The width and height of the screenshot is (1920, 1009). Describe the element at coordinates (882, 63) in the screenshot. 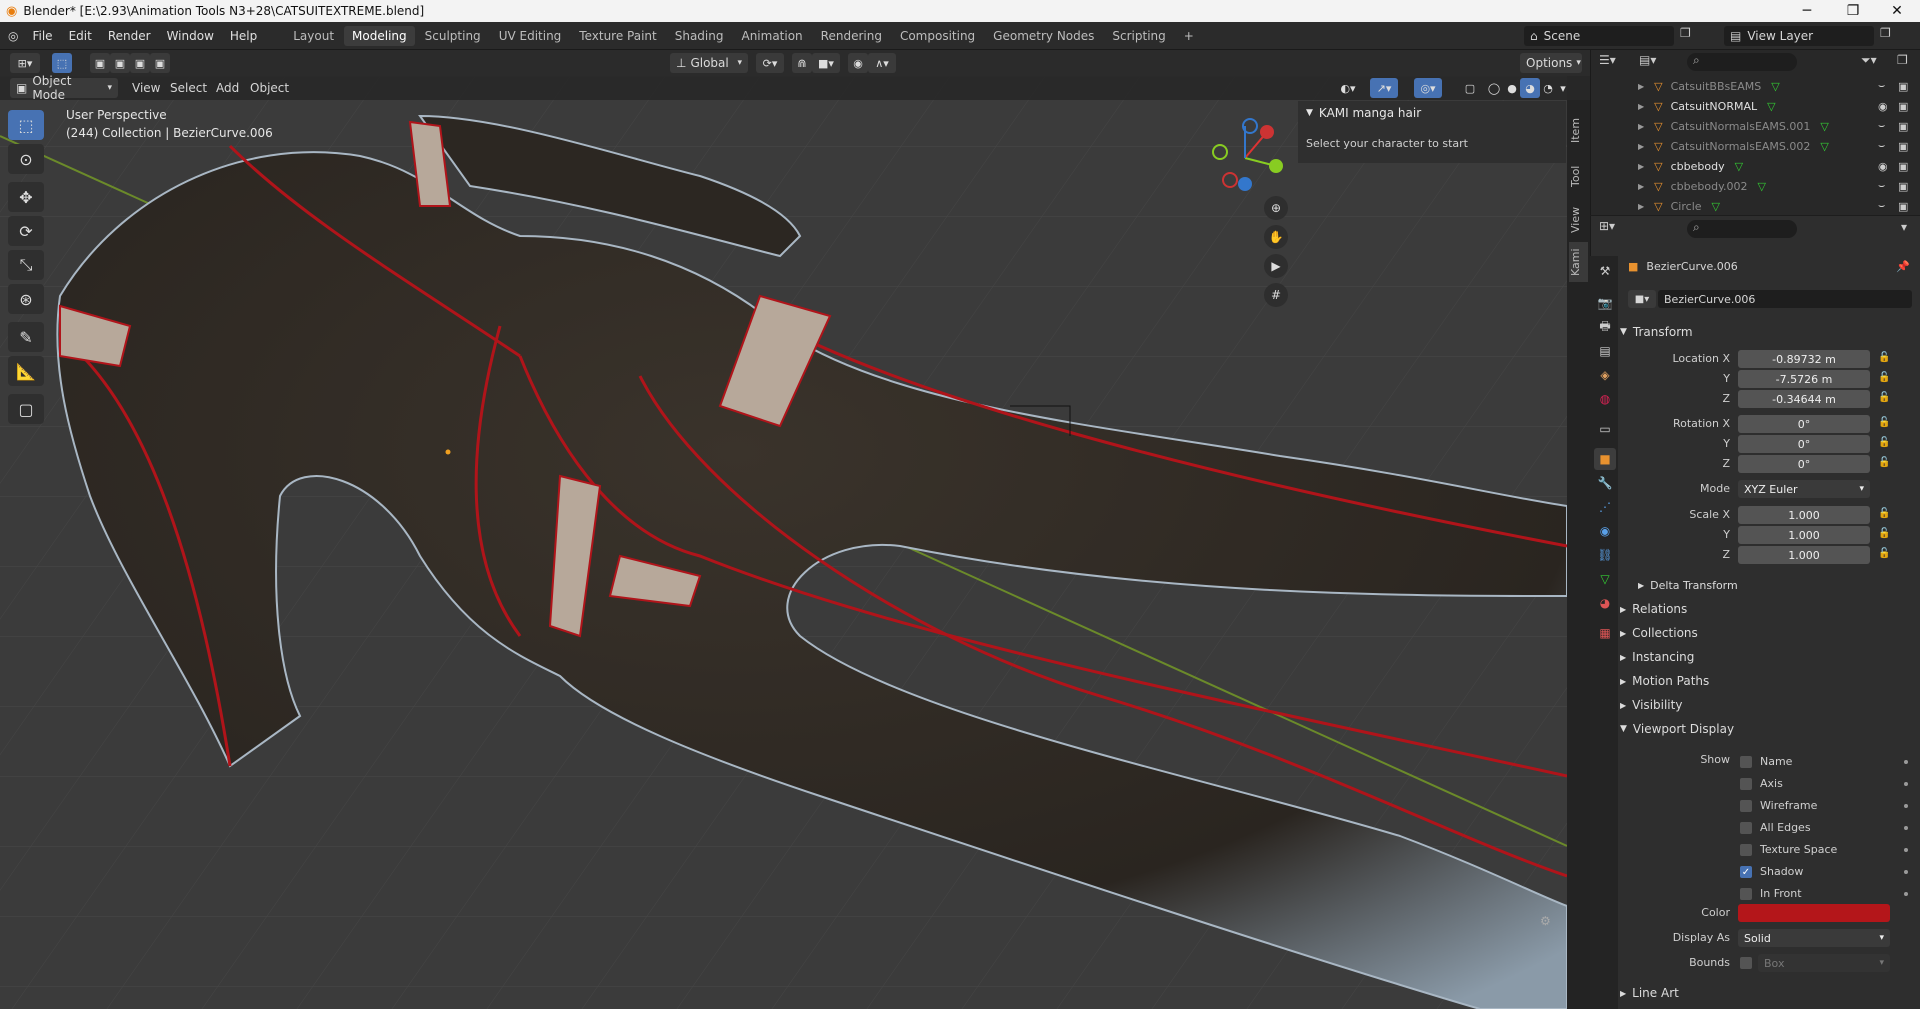

I see `falloff-icon: ∧▾` at that location.